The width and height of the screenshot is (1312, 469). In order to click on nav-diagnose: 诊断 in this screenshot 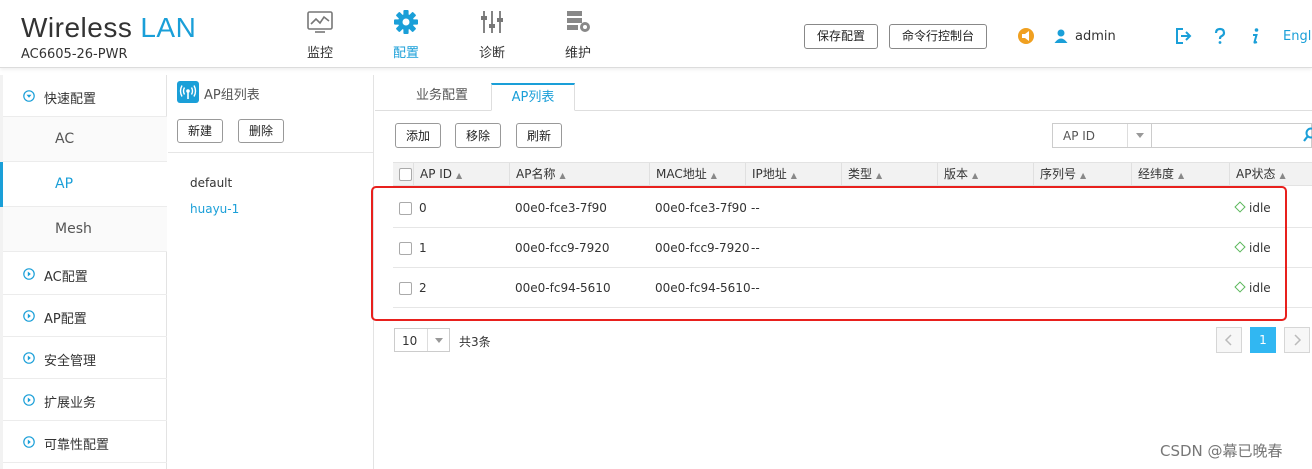, I will do `click(492, 35)`.